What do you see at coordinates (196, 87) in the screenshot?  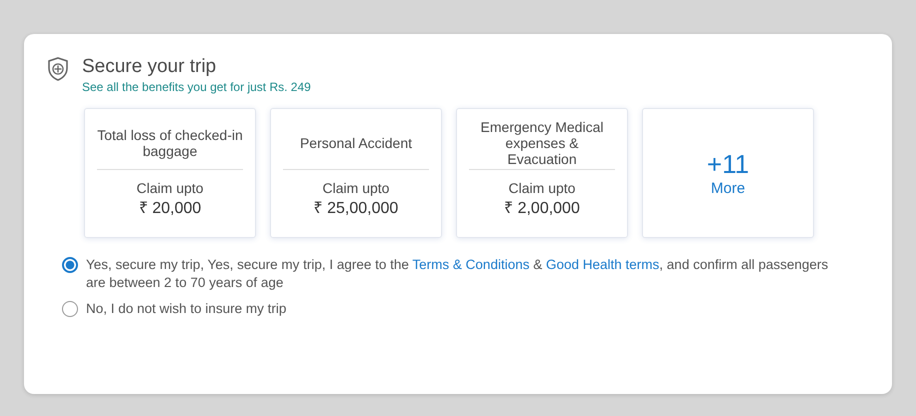 I see `benefits-link: See all the benefits you get for just Rs. 249` at bounding box center [196, 87].